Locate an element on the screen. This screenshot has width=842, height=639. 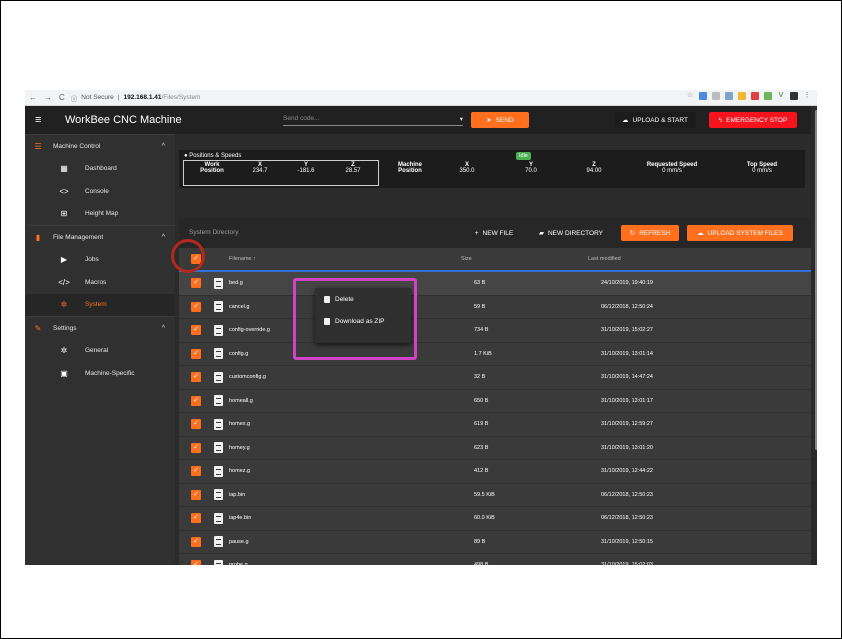
table-row: ✓ cancel.g 59 B 06/12/2018, 12:50:24 is located at coordinates (498, 307).